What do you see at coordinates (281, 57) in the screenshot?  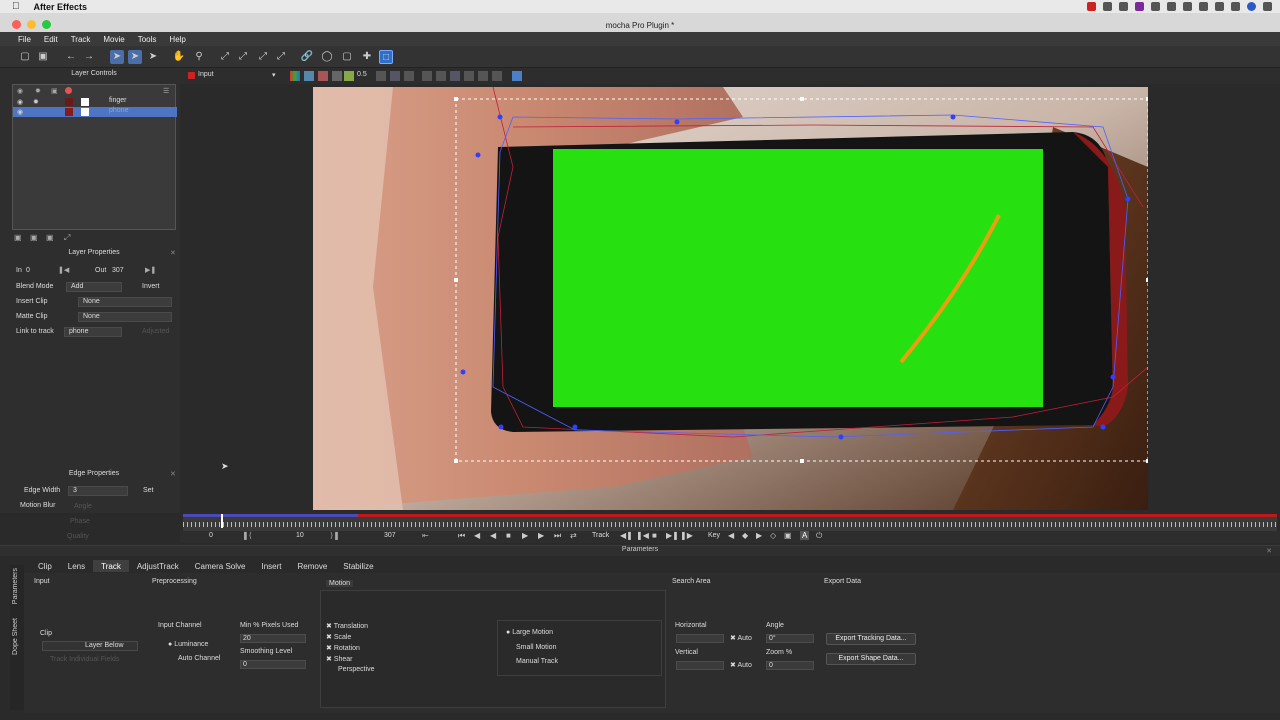 I see `bezier-add-tool-icon: ⤢` at bounding box center [281, 57].